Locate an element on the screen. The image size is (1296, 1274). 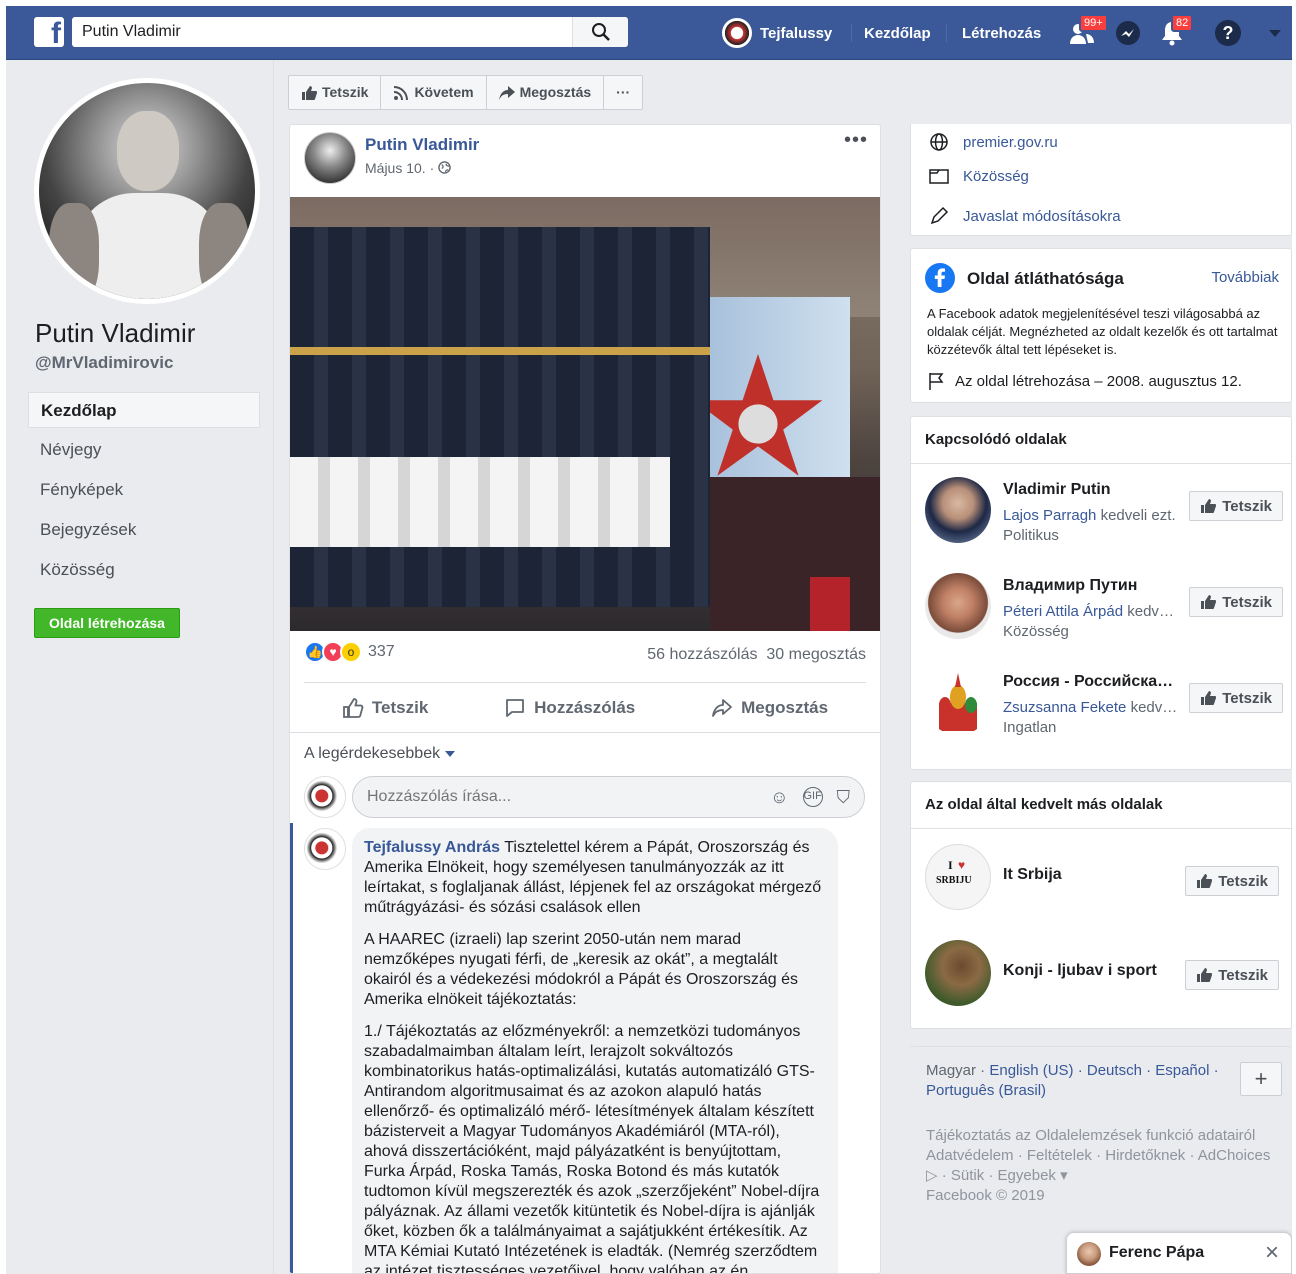
notifications-button: 82 is located at coordinates (1176, 30).